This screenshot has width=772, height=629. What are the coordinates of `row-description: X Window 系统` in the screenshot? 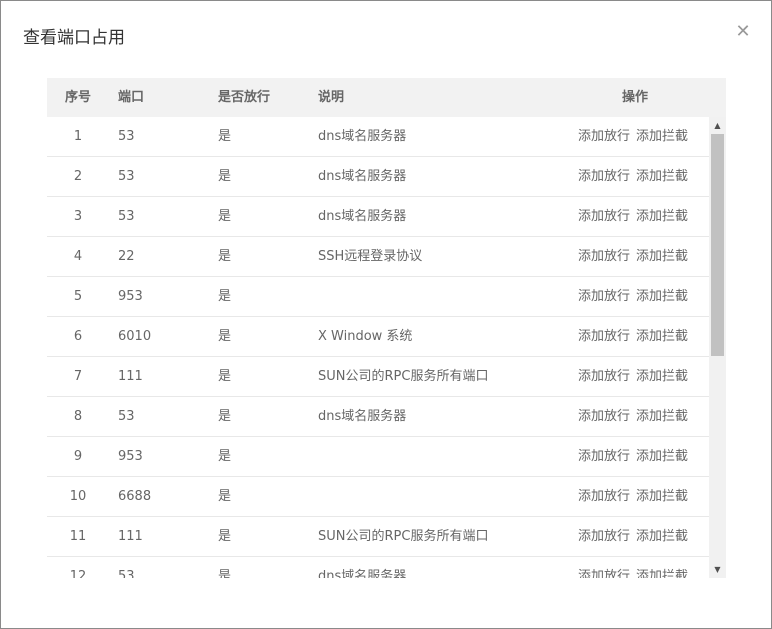 It's located at (365, 336).